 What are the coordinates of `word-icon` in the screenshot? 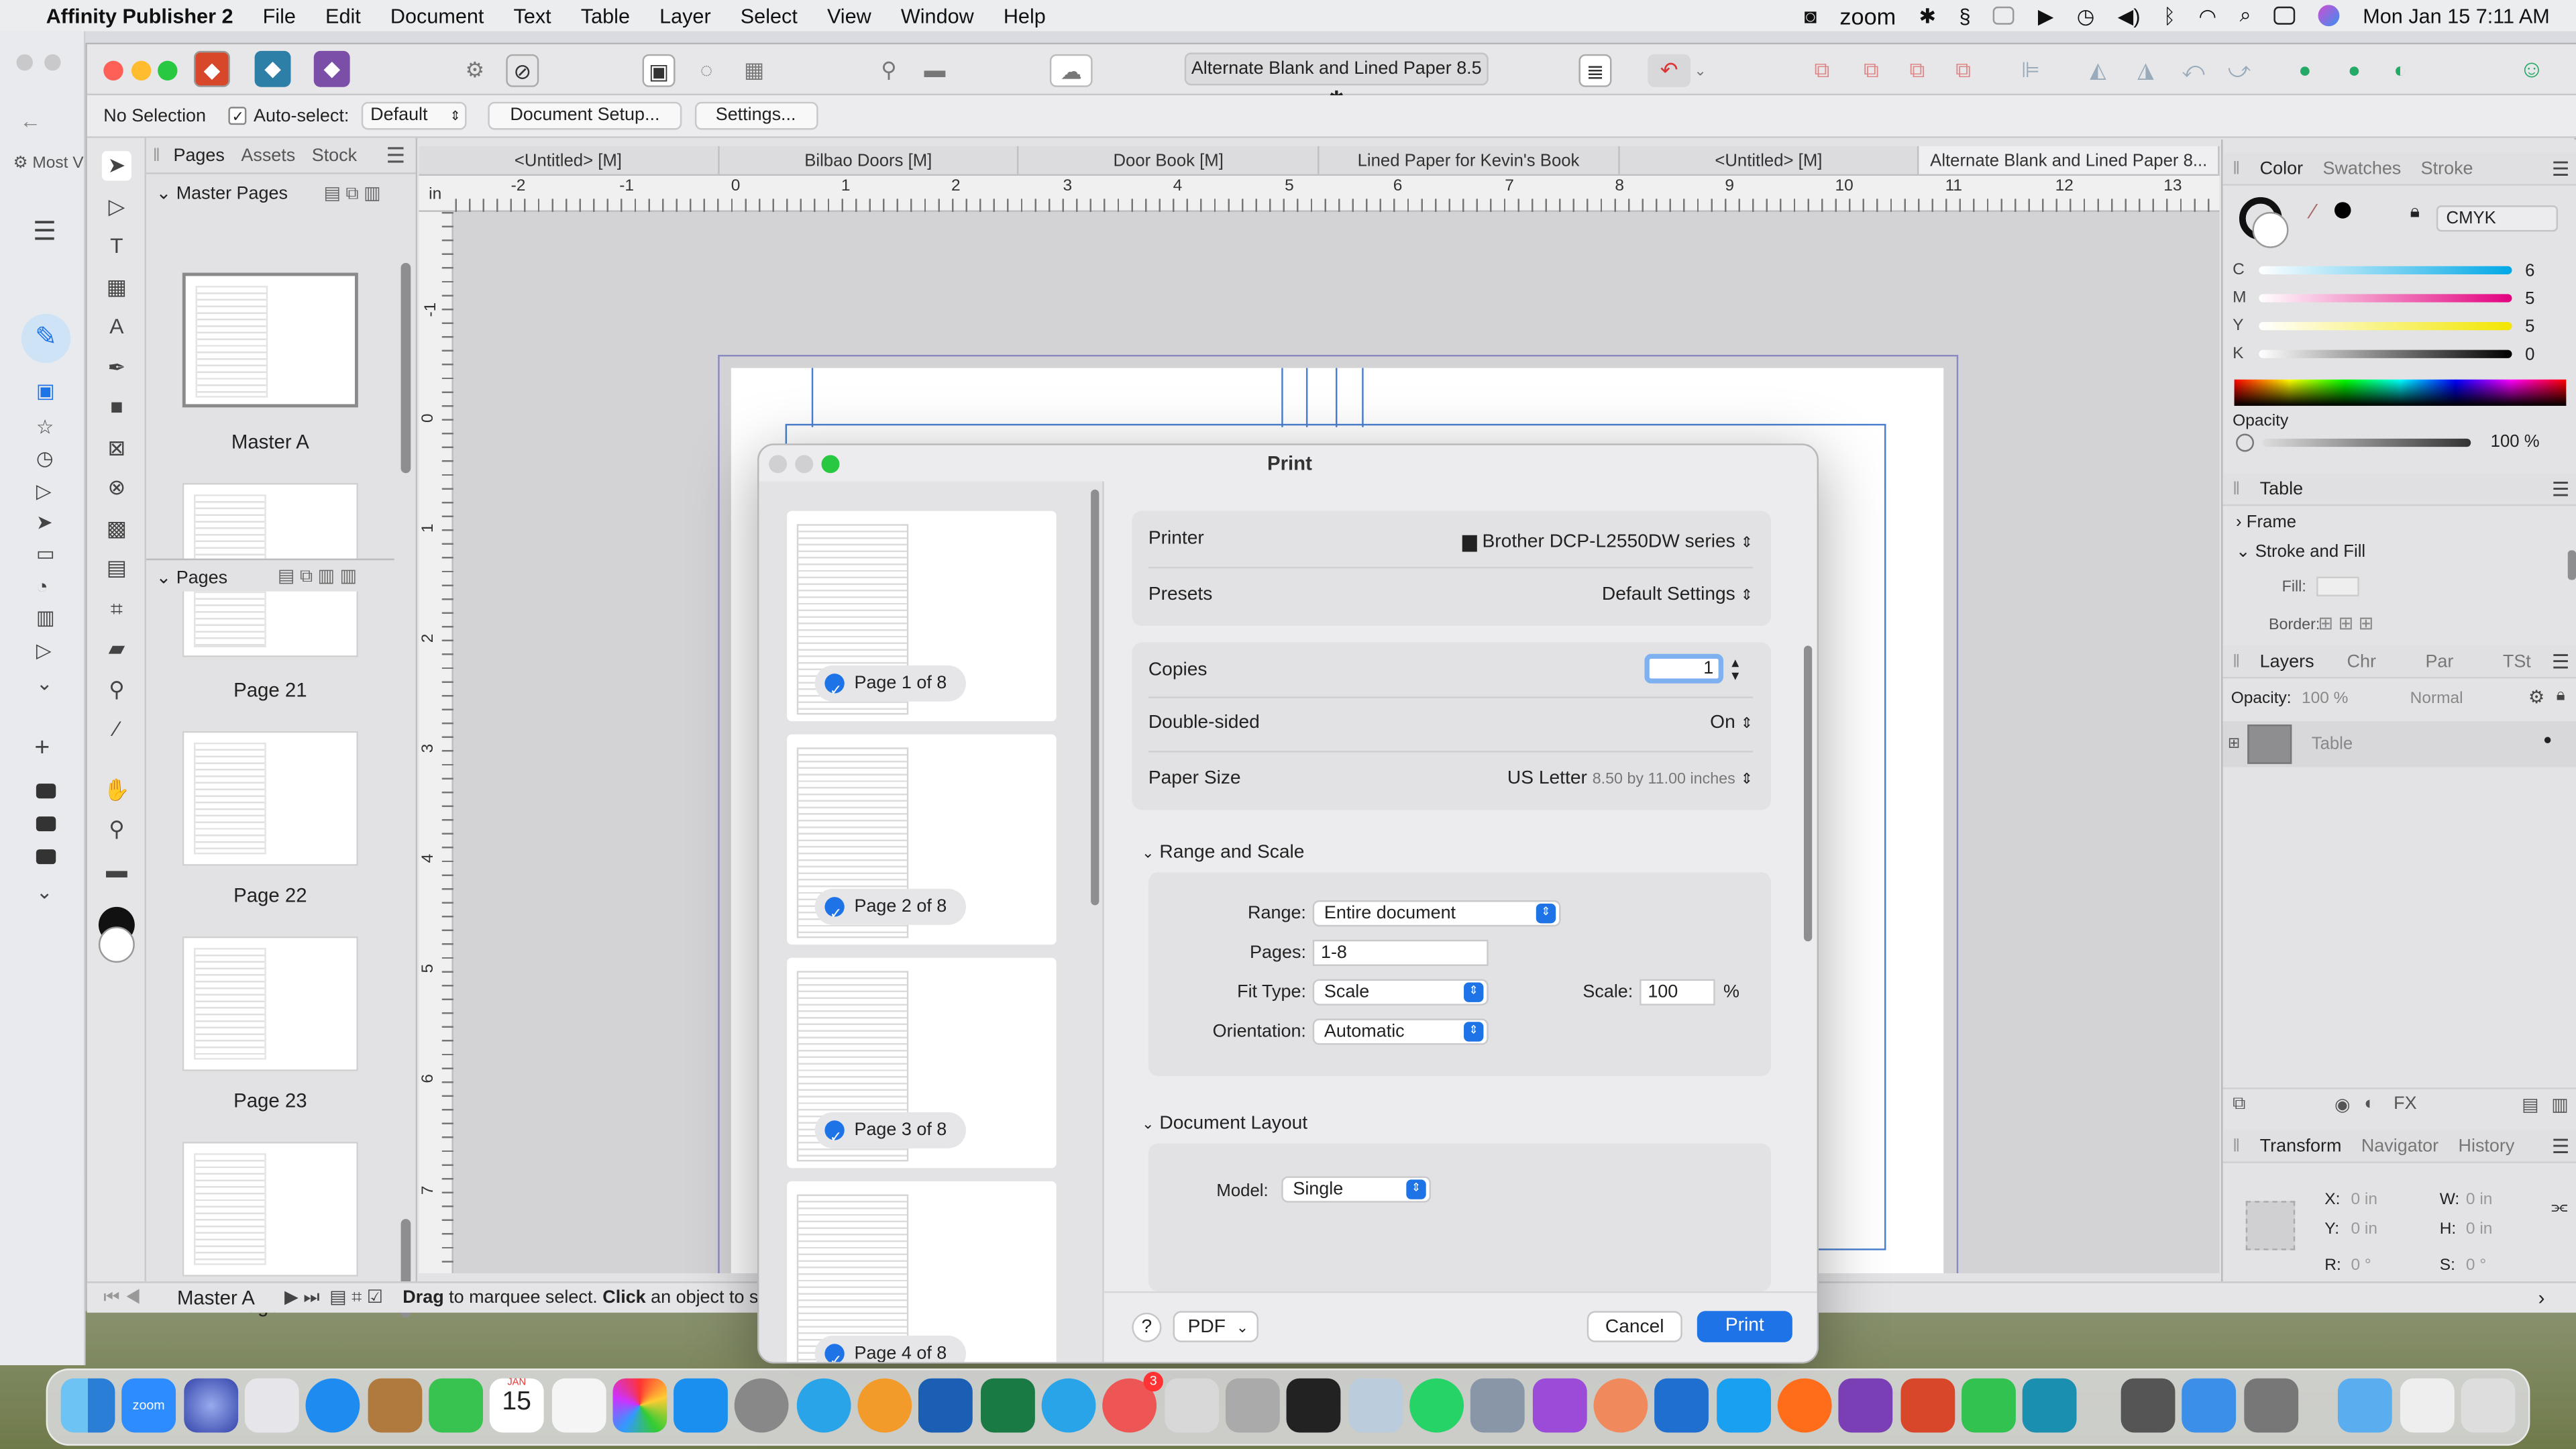 It's located at (945, 1405).